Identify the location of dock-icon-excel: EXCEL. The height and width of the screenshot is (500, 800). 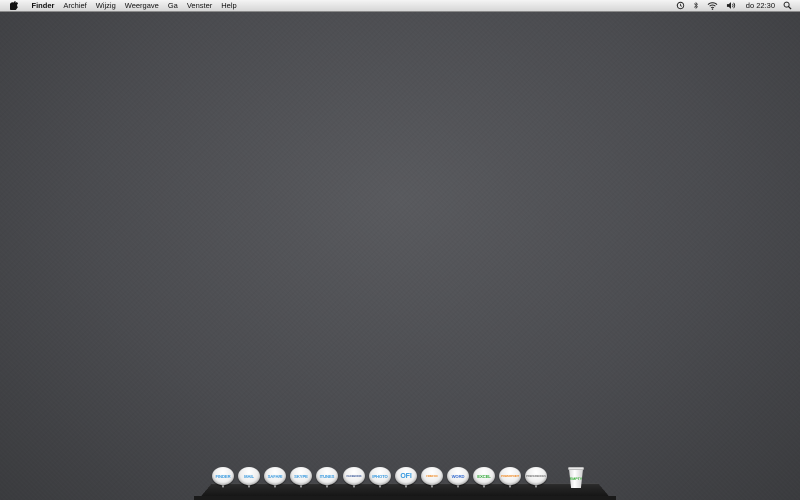
(484, 479).